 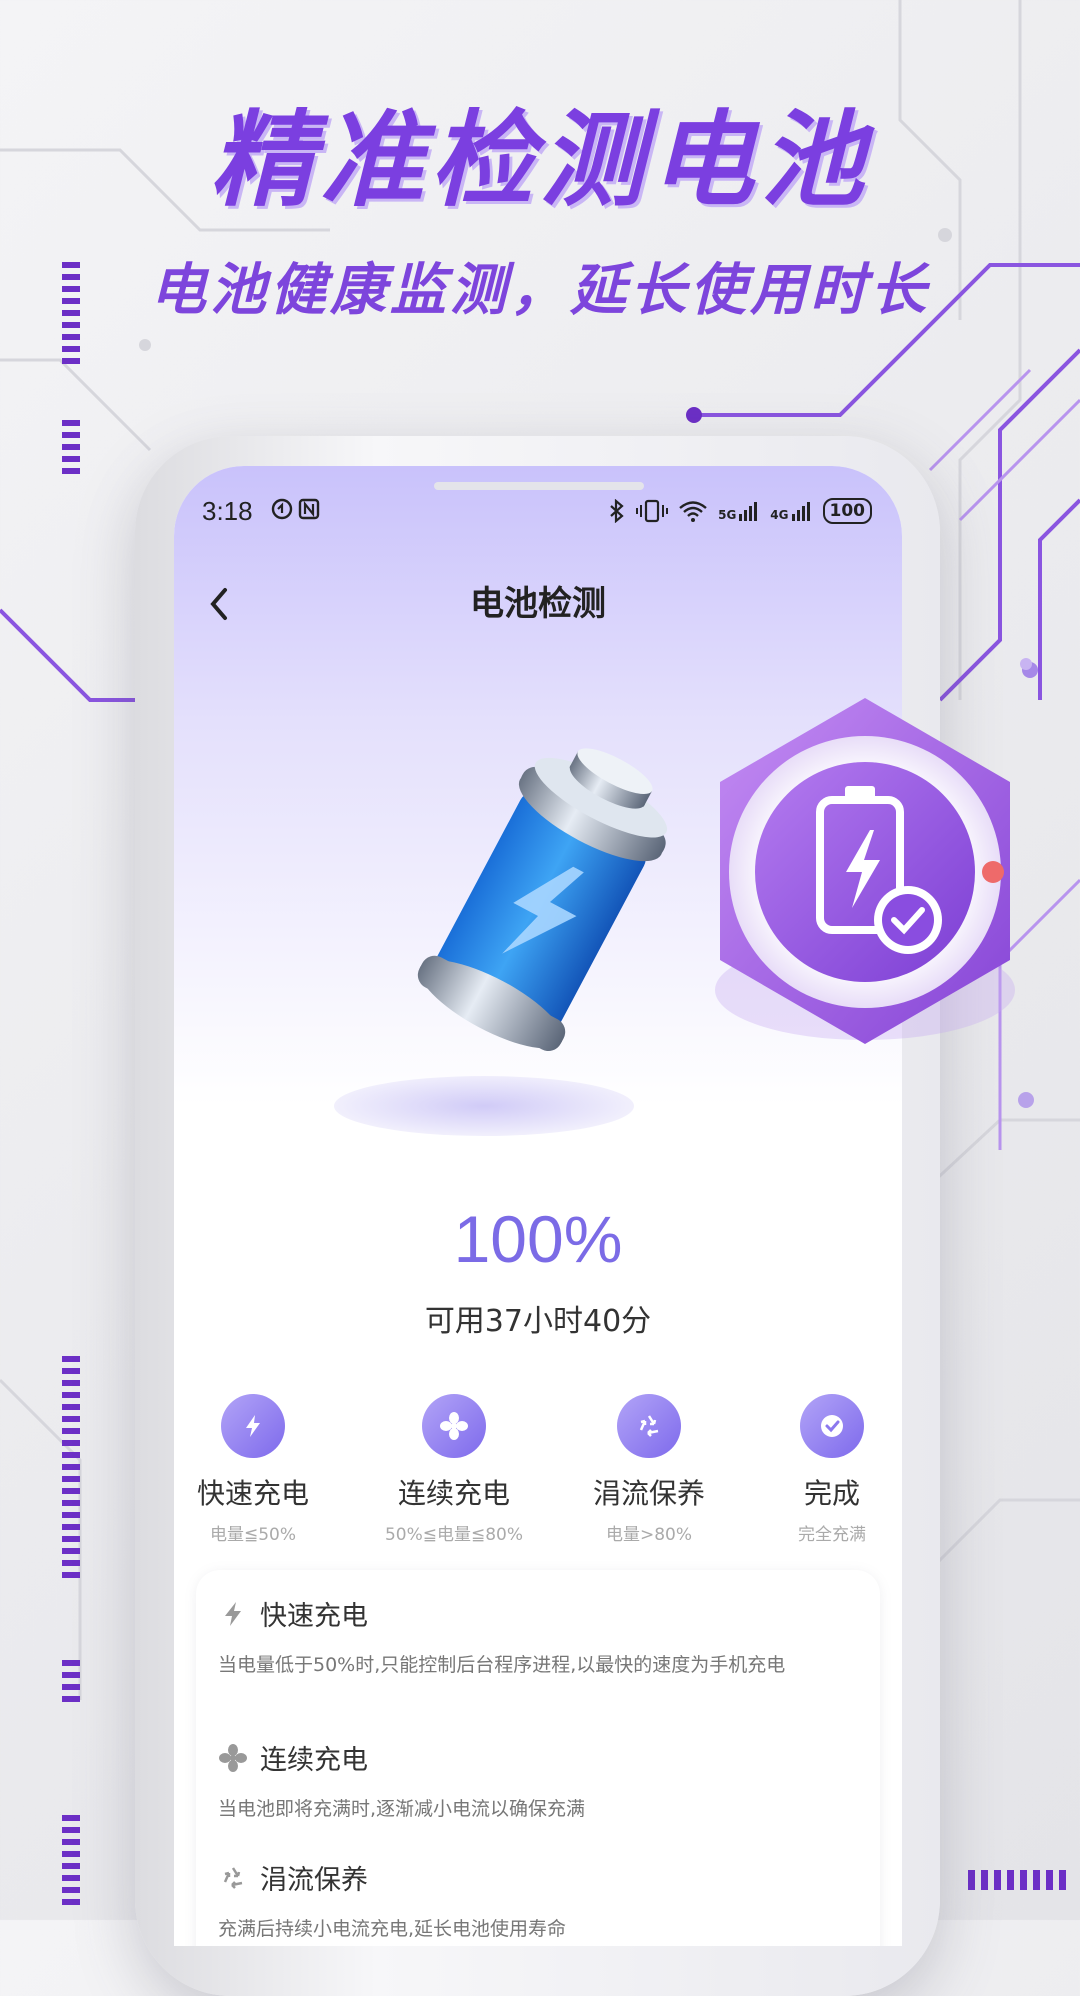 I want to click on step-label: 涓流保养, so click(x=648, y=1493).